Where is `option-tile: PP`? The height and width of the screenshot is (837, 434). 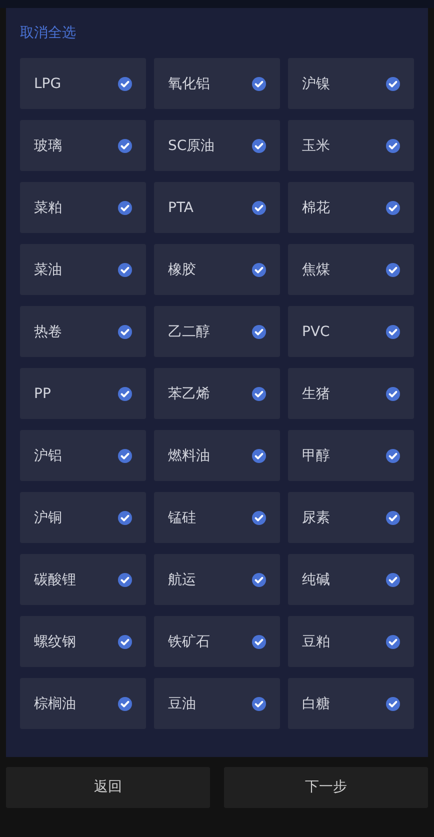
option-tile: PP is located at coordinates (83, 393).